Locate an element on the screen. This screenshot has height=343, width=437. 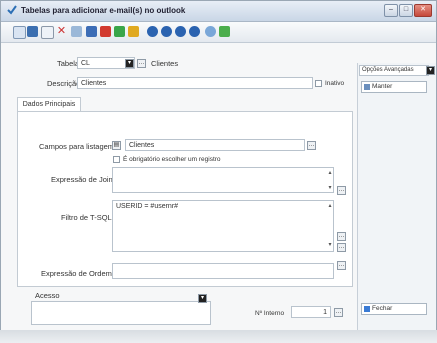
refresh-icon is located at coordinates (210, 31).